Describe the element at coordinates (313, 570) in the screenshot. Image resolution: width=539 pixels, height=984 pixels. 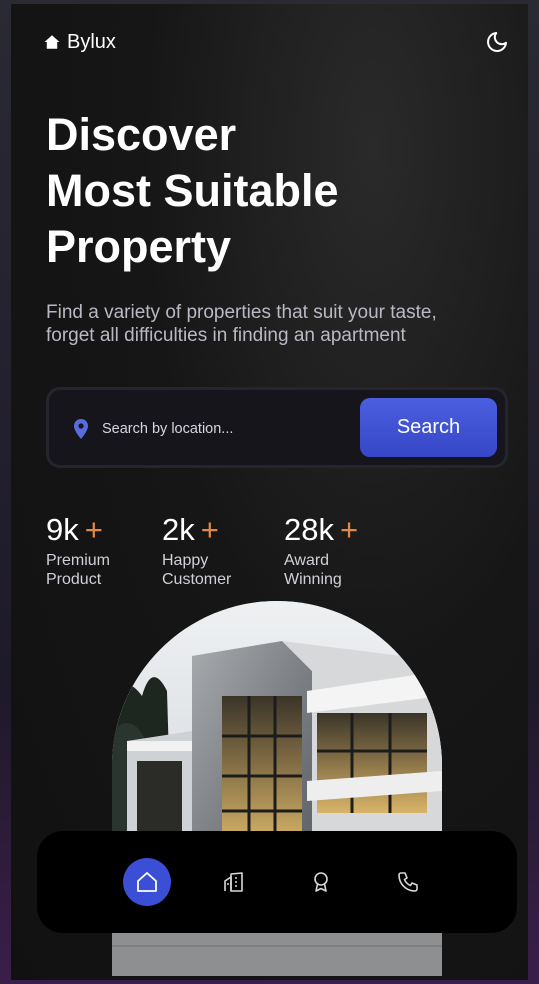
I see `stat-label: Award Winning` at that location.